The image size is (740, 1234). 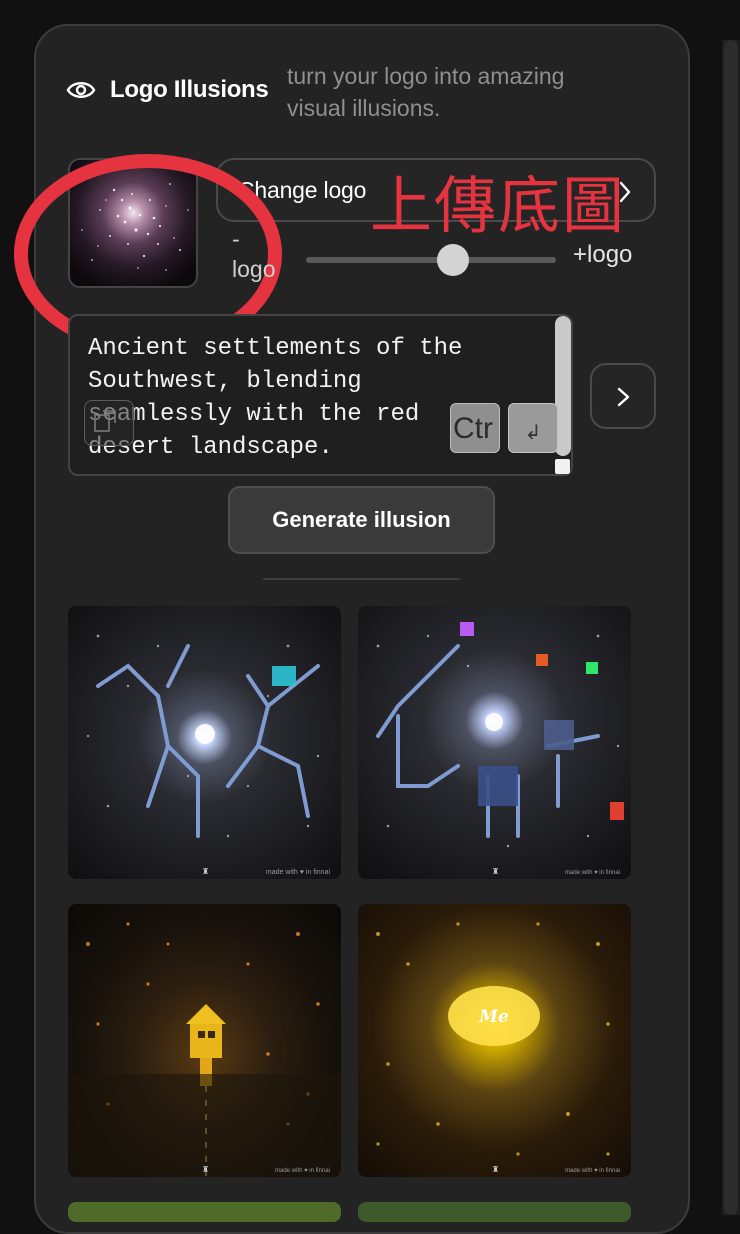 What do you see at coordinates (731, 627) in the screenshot?
I see `page-scrollbar-thumb` at bounding box center [731, 627].